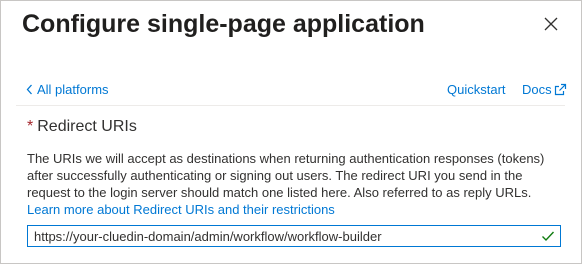  What do you see at coordinates (537, 89) in the screenshot?
I see `docs-label: Docs` at bounding box center [537, 89].